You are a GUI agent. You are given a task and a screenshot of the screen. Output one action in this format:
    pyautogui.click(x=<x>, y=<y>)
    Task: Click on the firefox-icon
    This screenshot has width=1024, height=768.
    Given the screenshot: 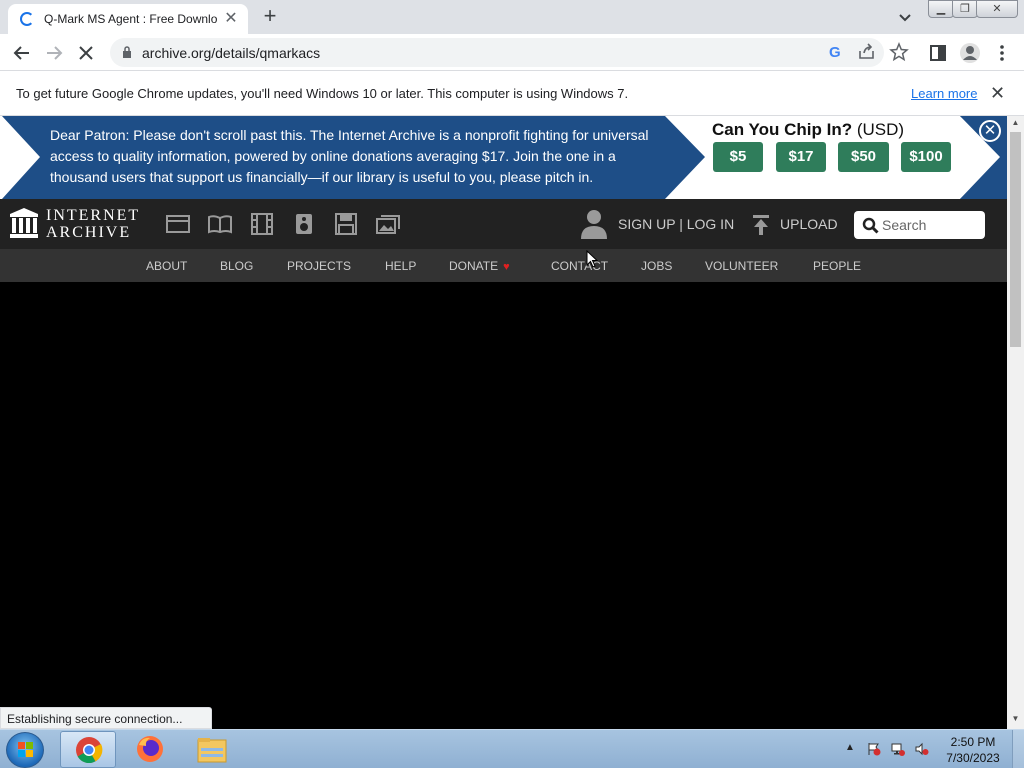 What is the action you would take?
    pyautogui.click(x=150, y=749)
    